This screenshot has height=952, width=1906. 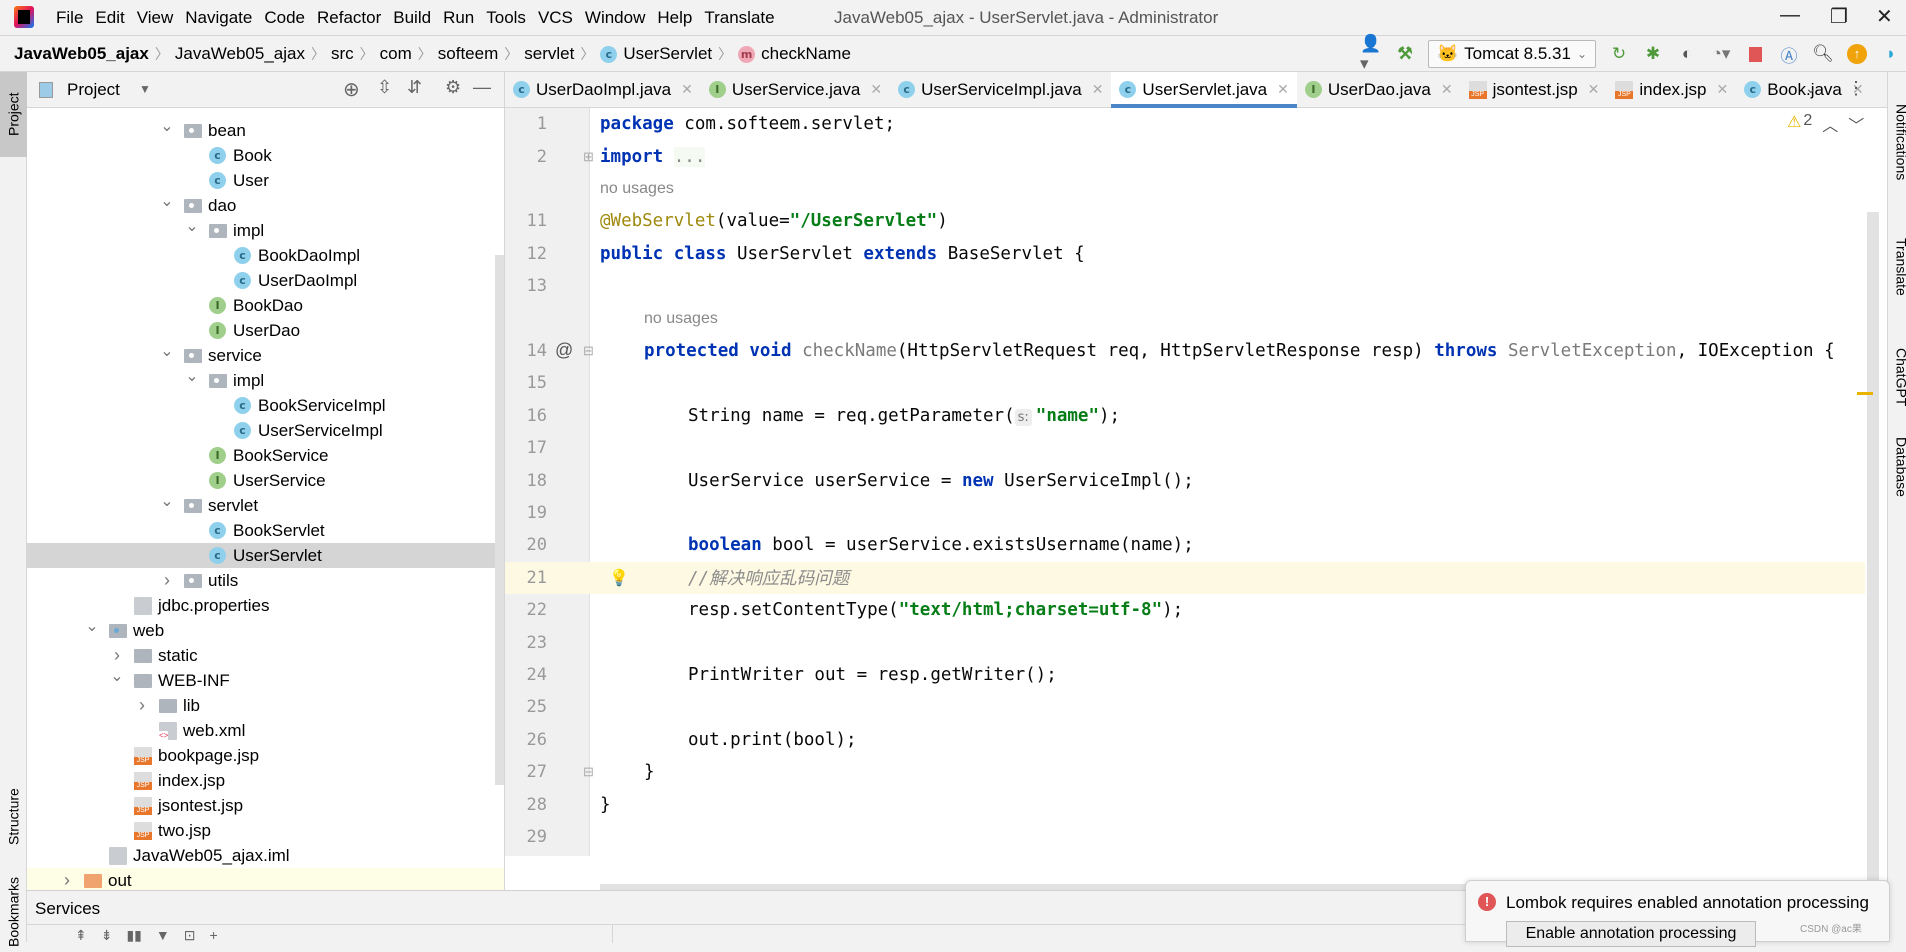 I want to click on menu-run: Run, so click(x=458, y=18).